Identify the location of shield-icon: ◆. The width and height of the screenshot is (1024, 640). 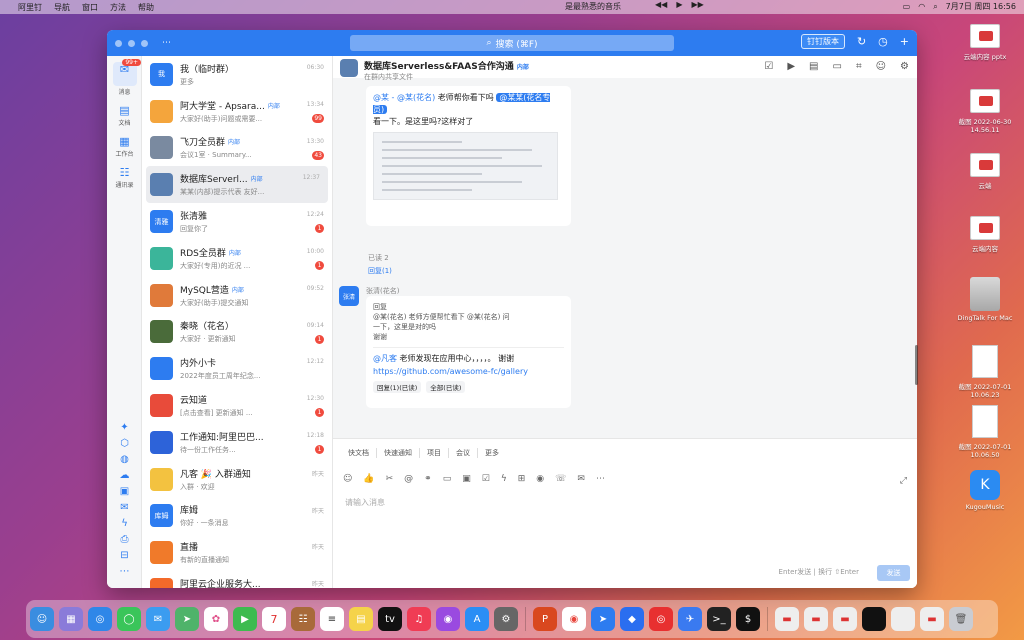
(632, 619).